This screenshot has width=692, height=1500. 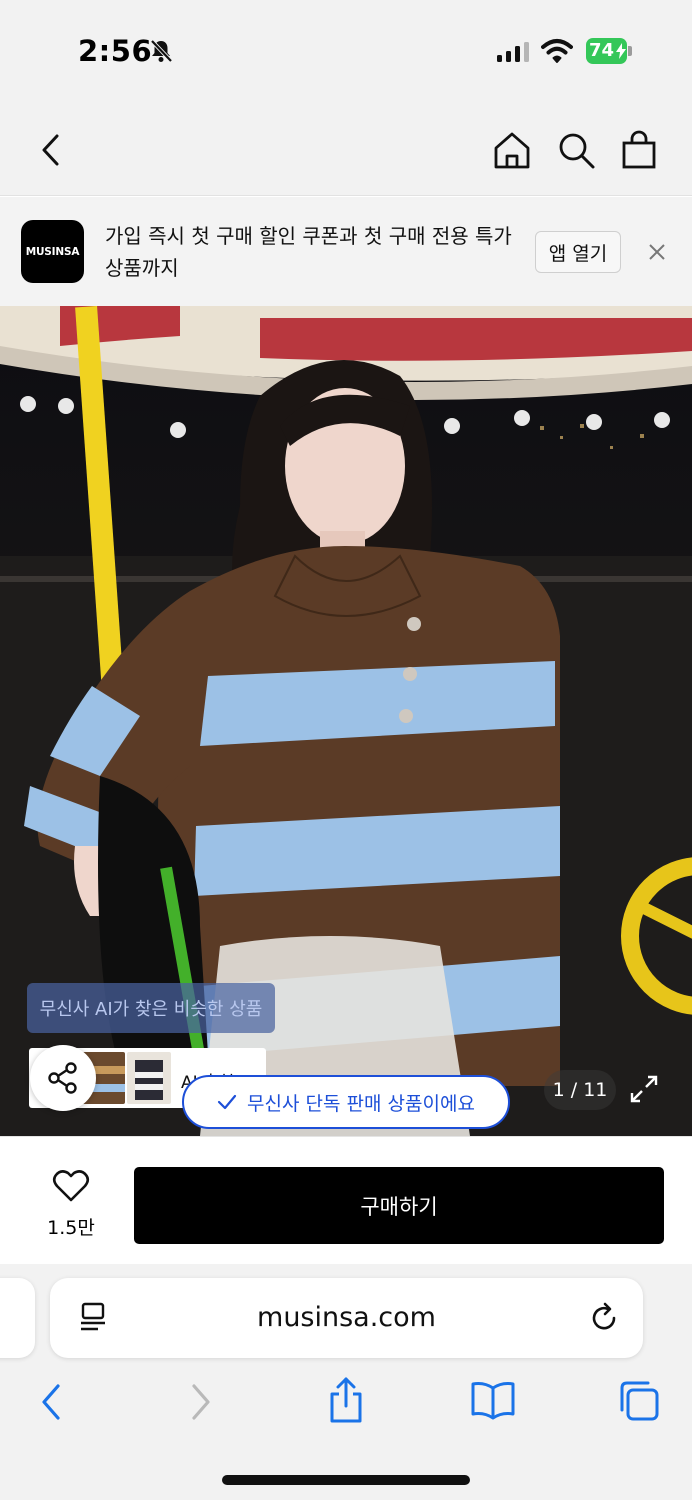 I want to click on share-button, so click(x=63, y=1078).